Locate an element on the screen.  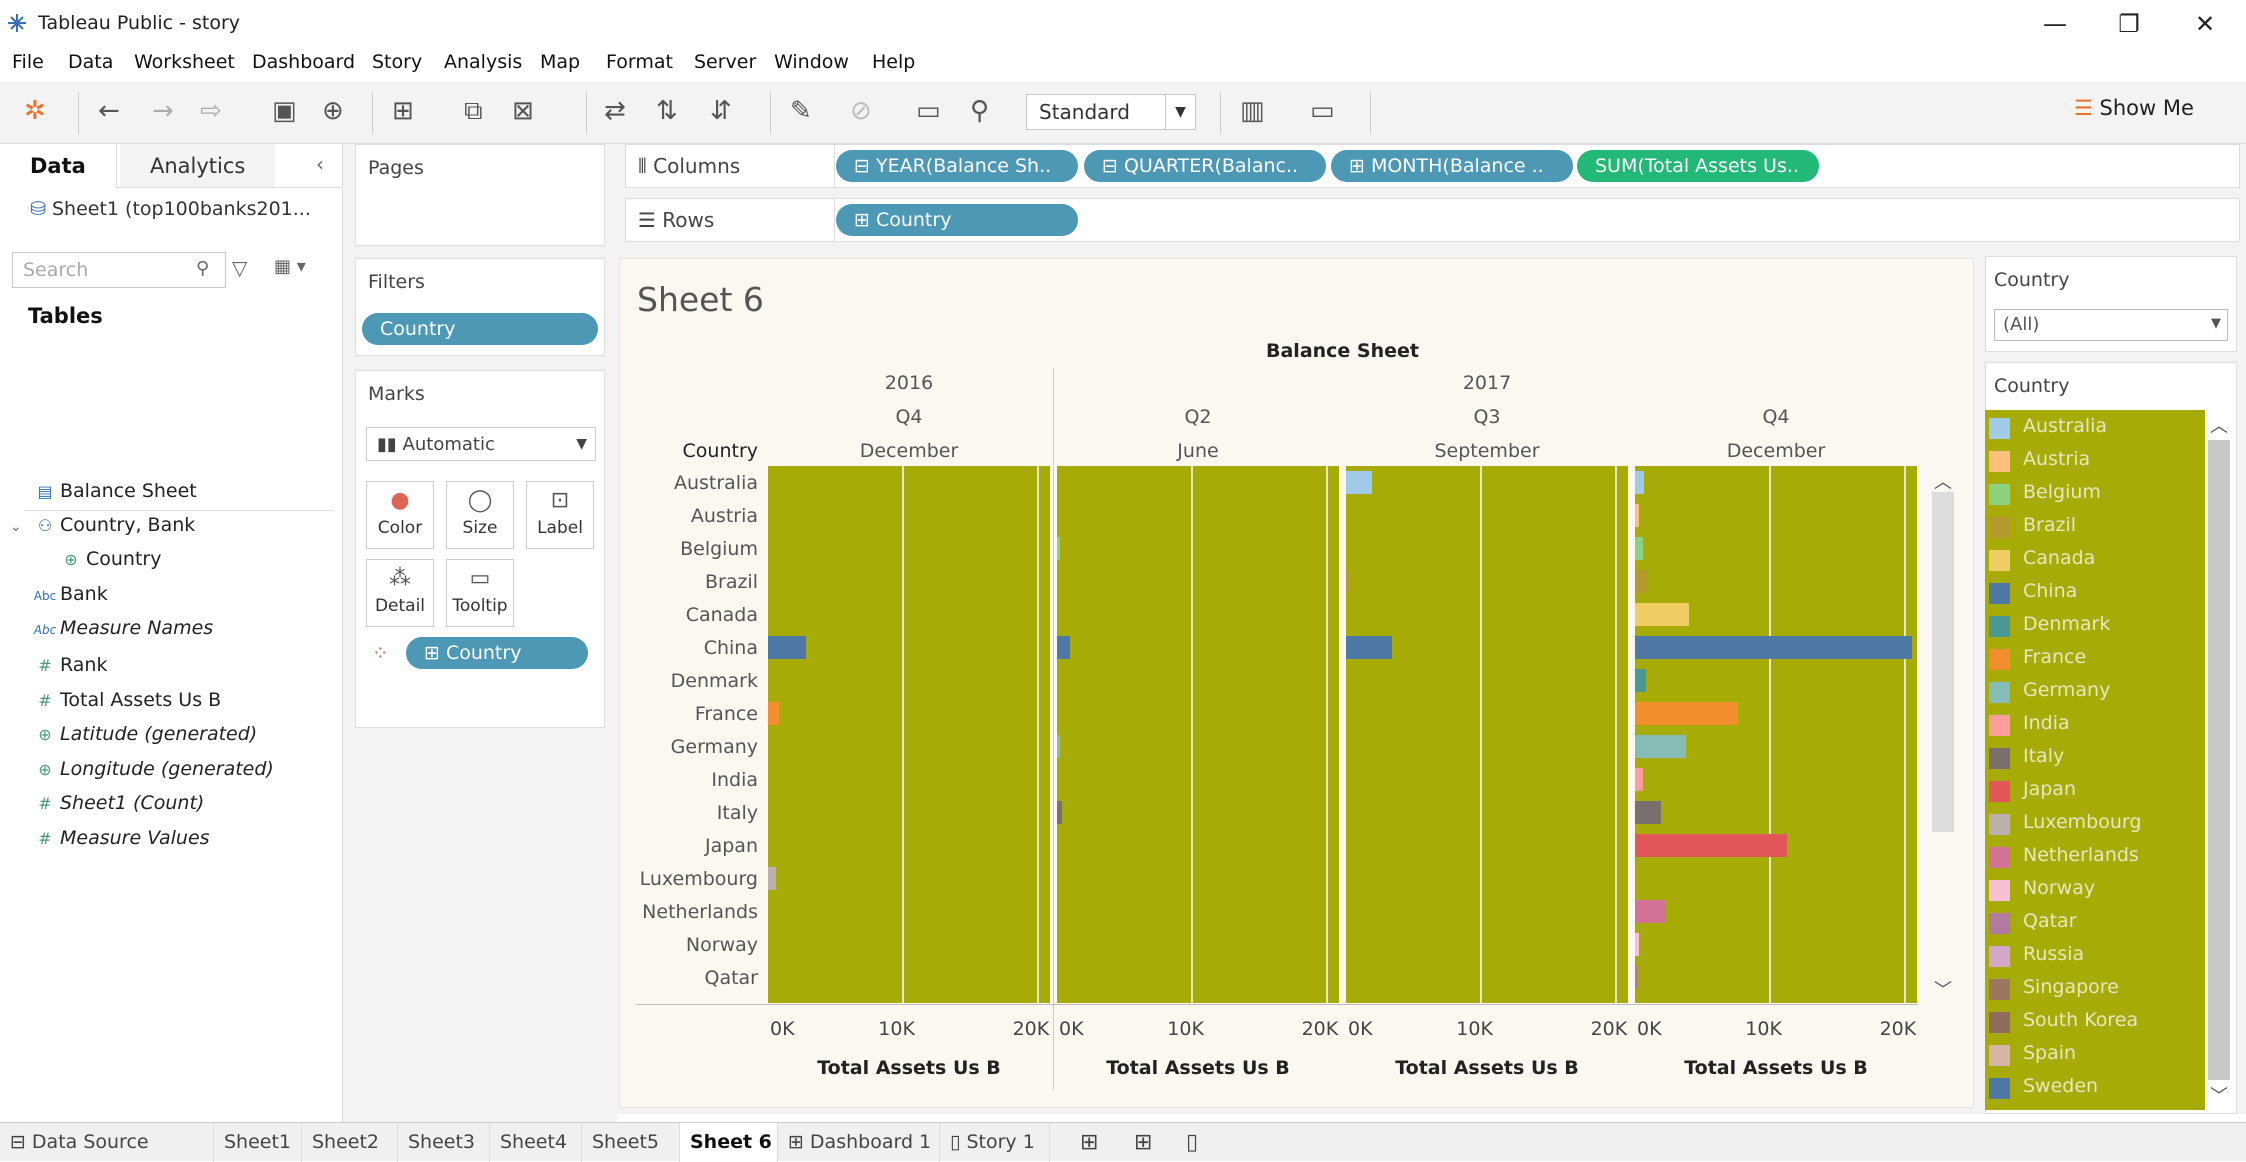
rows-shelf: ☰ Rows ⊞ Country is located at coordinates (1432, 220).